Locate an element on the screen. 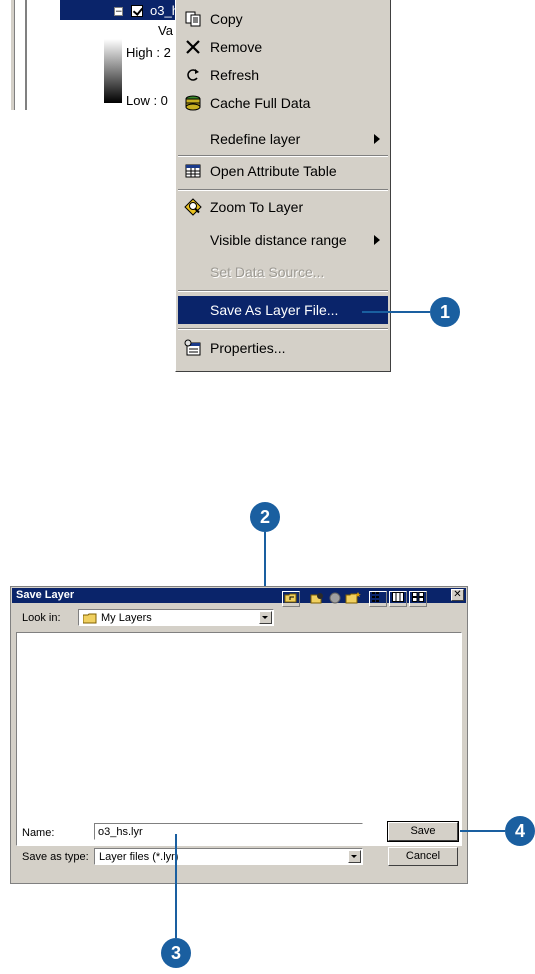  look-in-dropdown: My Layers is located at coordinates (176, 617).